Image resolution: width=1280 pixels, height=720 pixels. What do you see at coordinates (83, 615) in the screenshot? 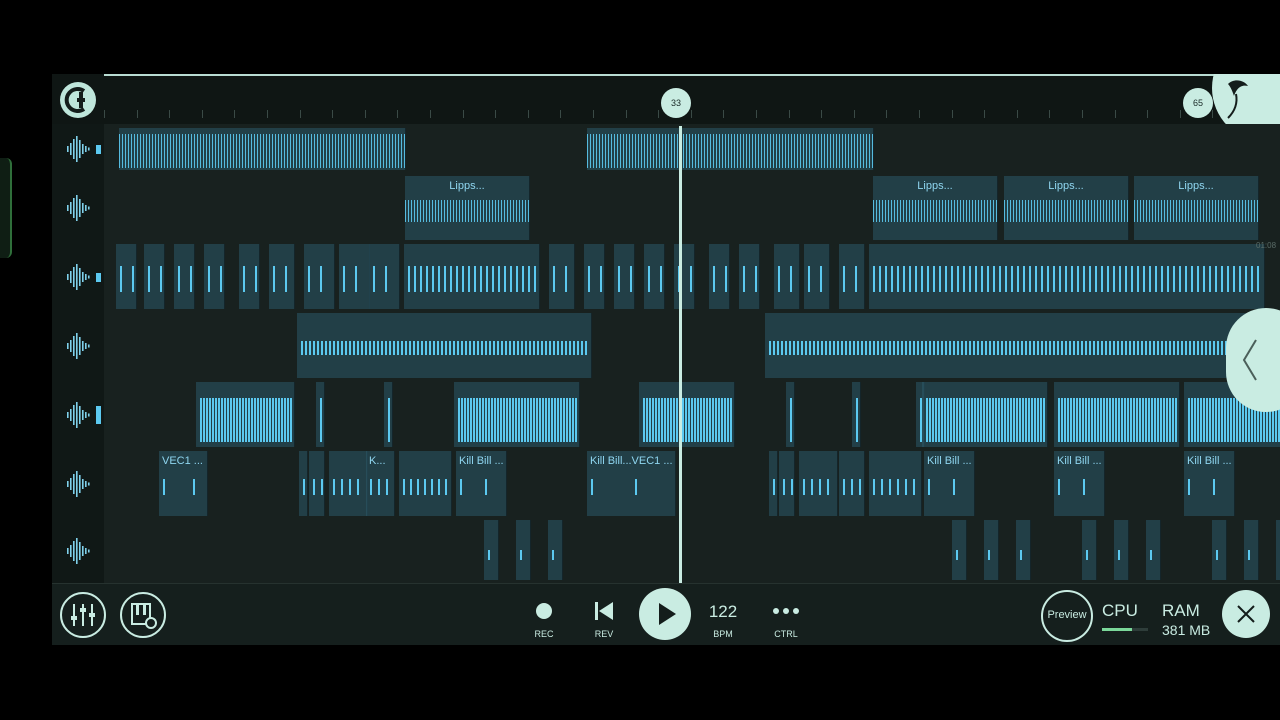
I see `mixer-button` at bounding box center [83, 615].